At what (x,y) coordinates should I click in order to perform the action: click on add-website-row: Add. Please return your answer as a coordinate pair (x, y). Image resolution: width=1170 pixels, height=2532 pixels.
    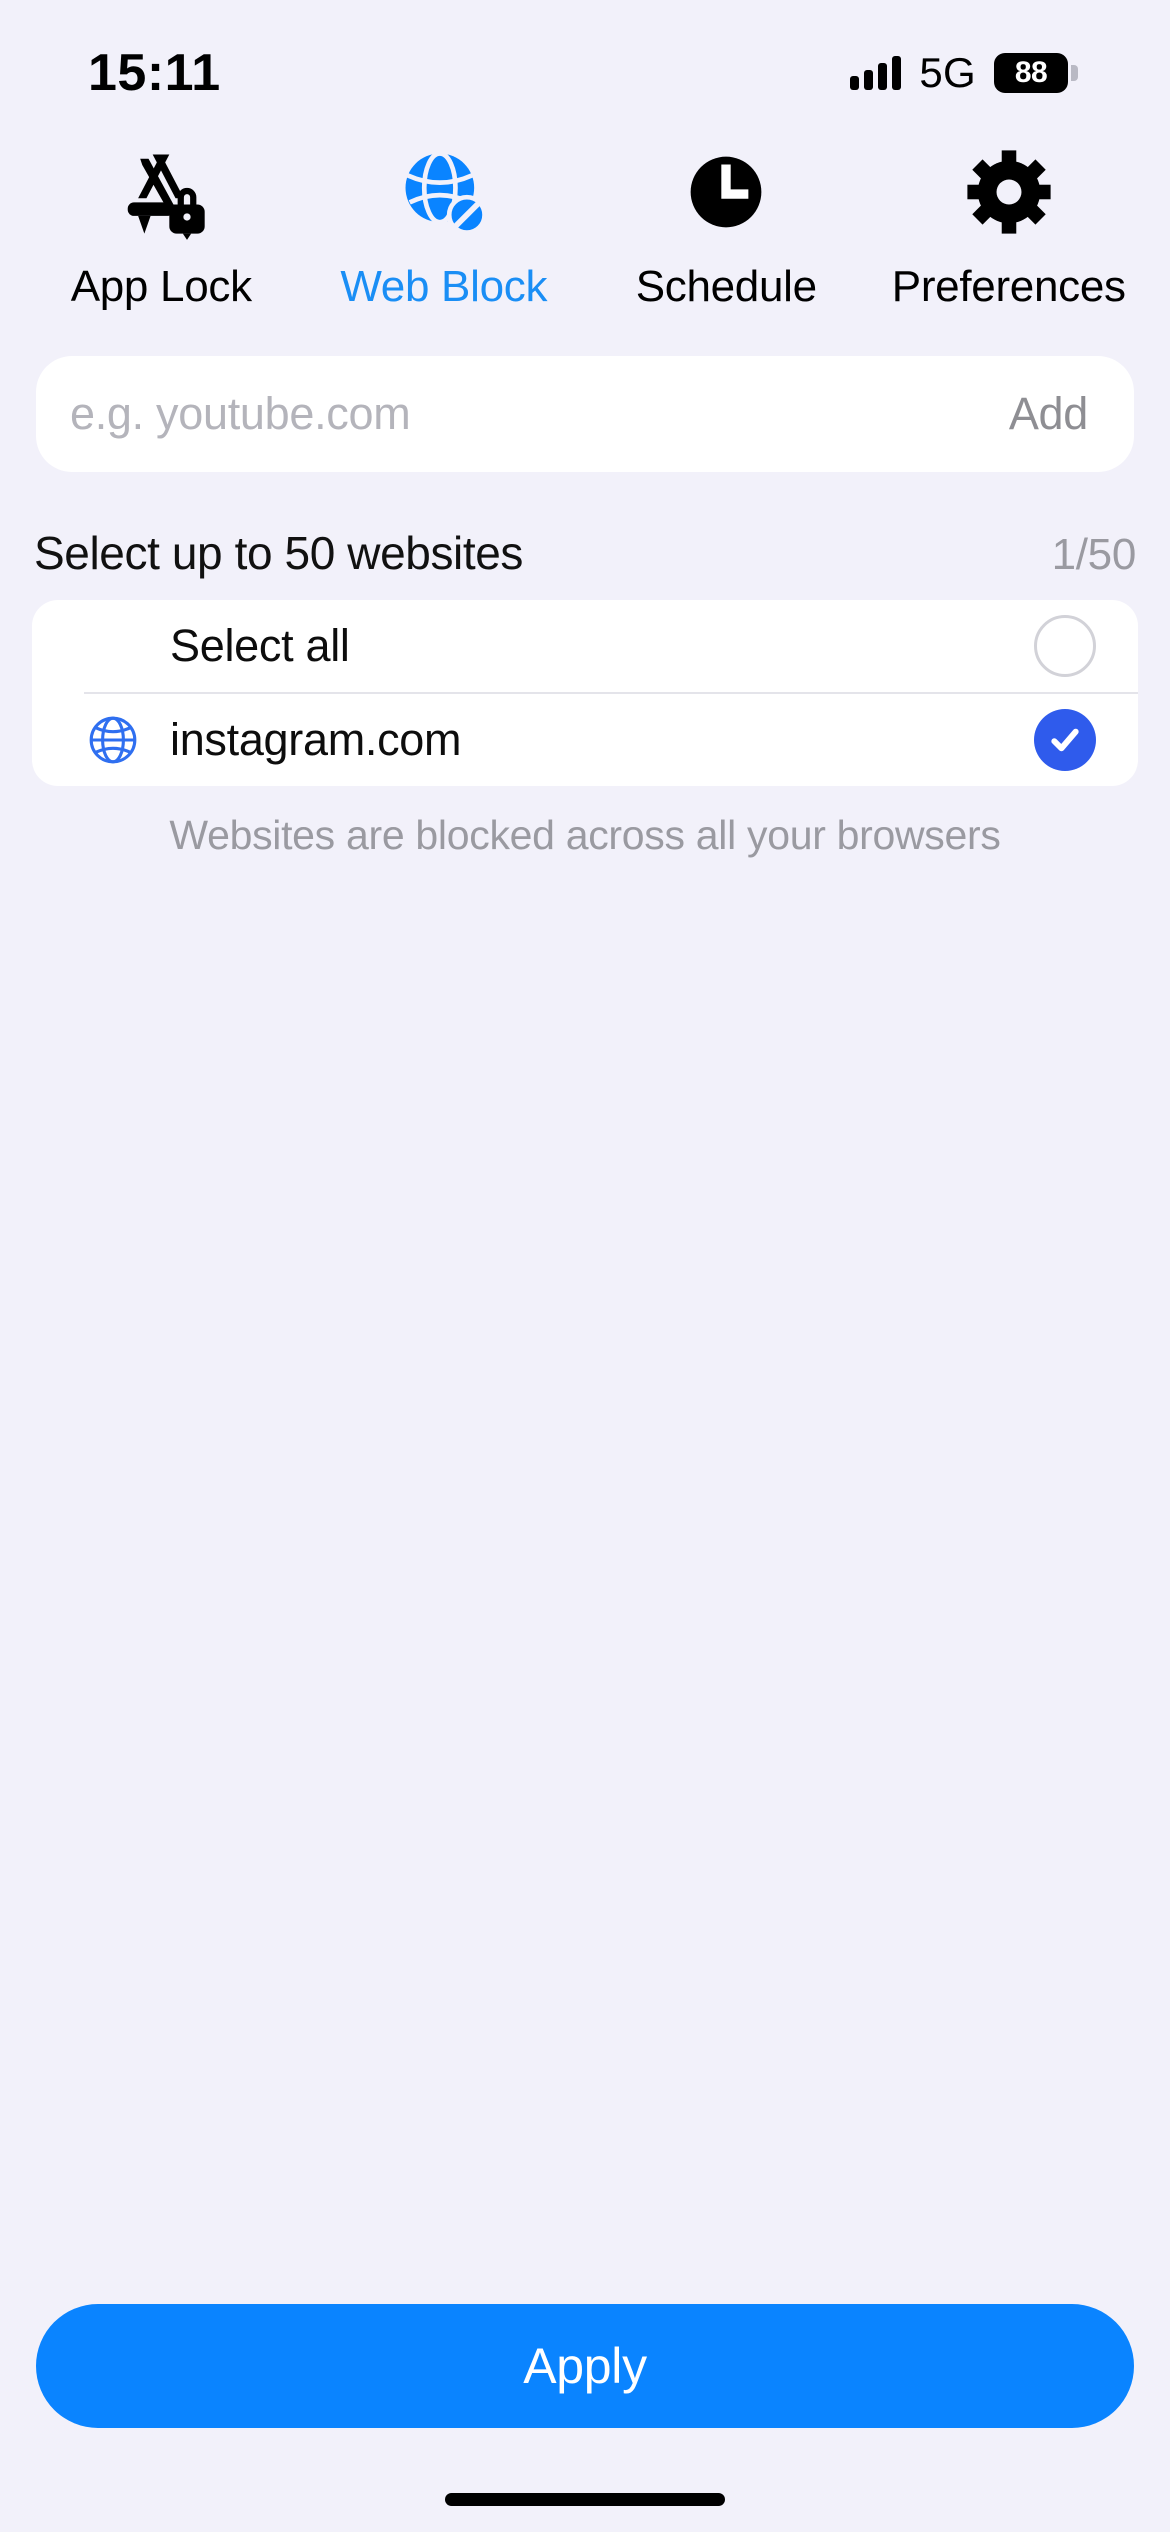
    Looking at the image, I should click on (585, 414).